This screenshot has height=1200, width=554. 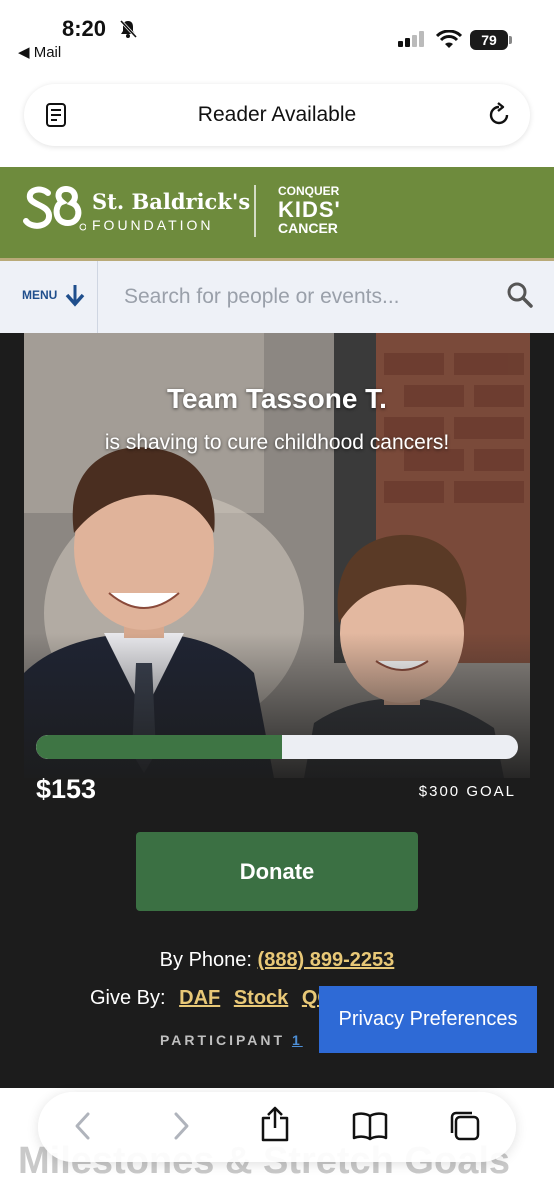 What do you see at coordinates (520, 297) in the screenshot?
I see `search-icon` at bounding box center [520, 297].